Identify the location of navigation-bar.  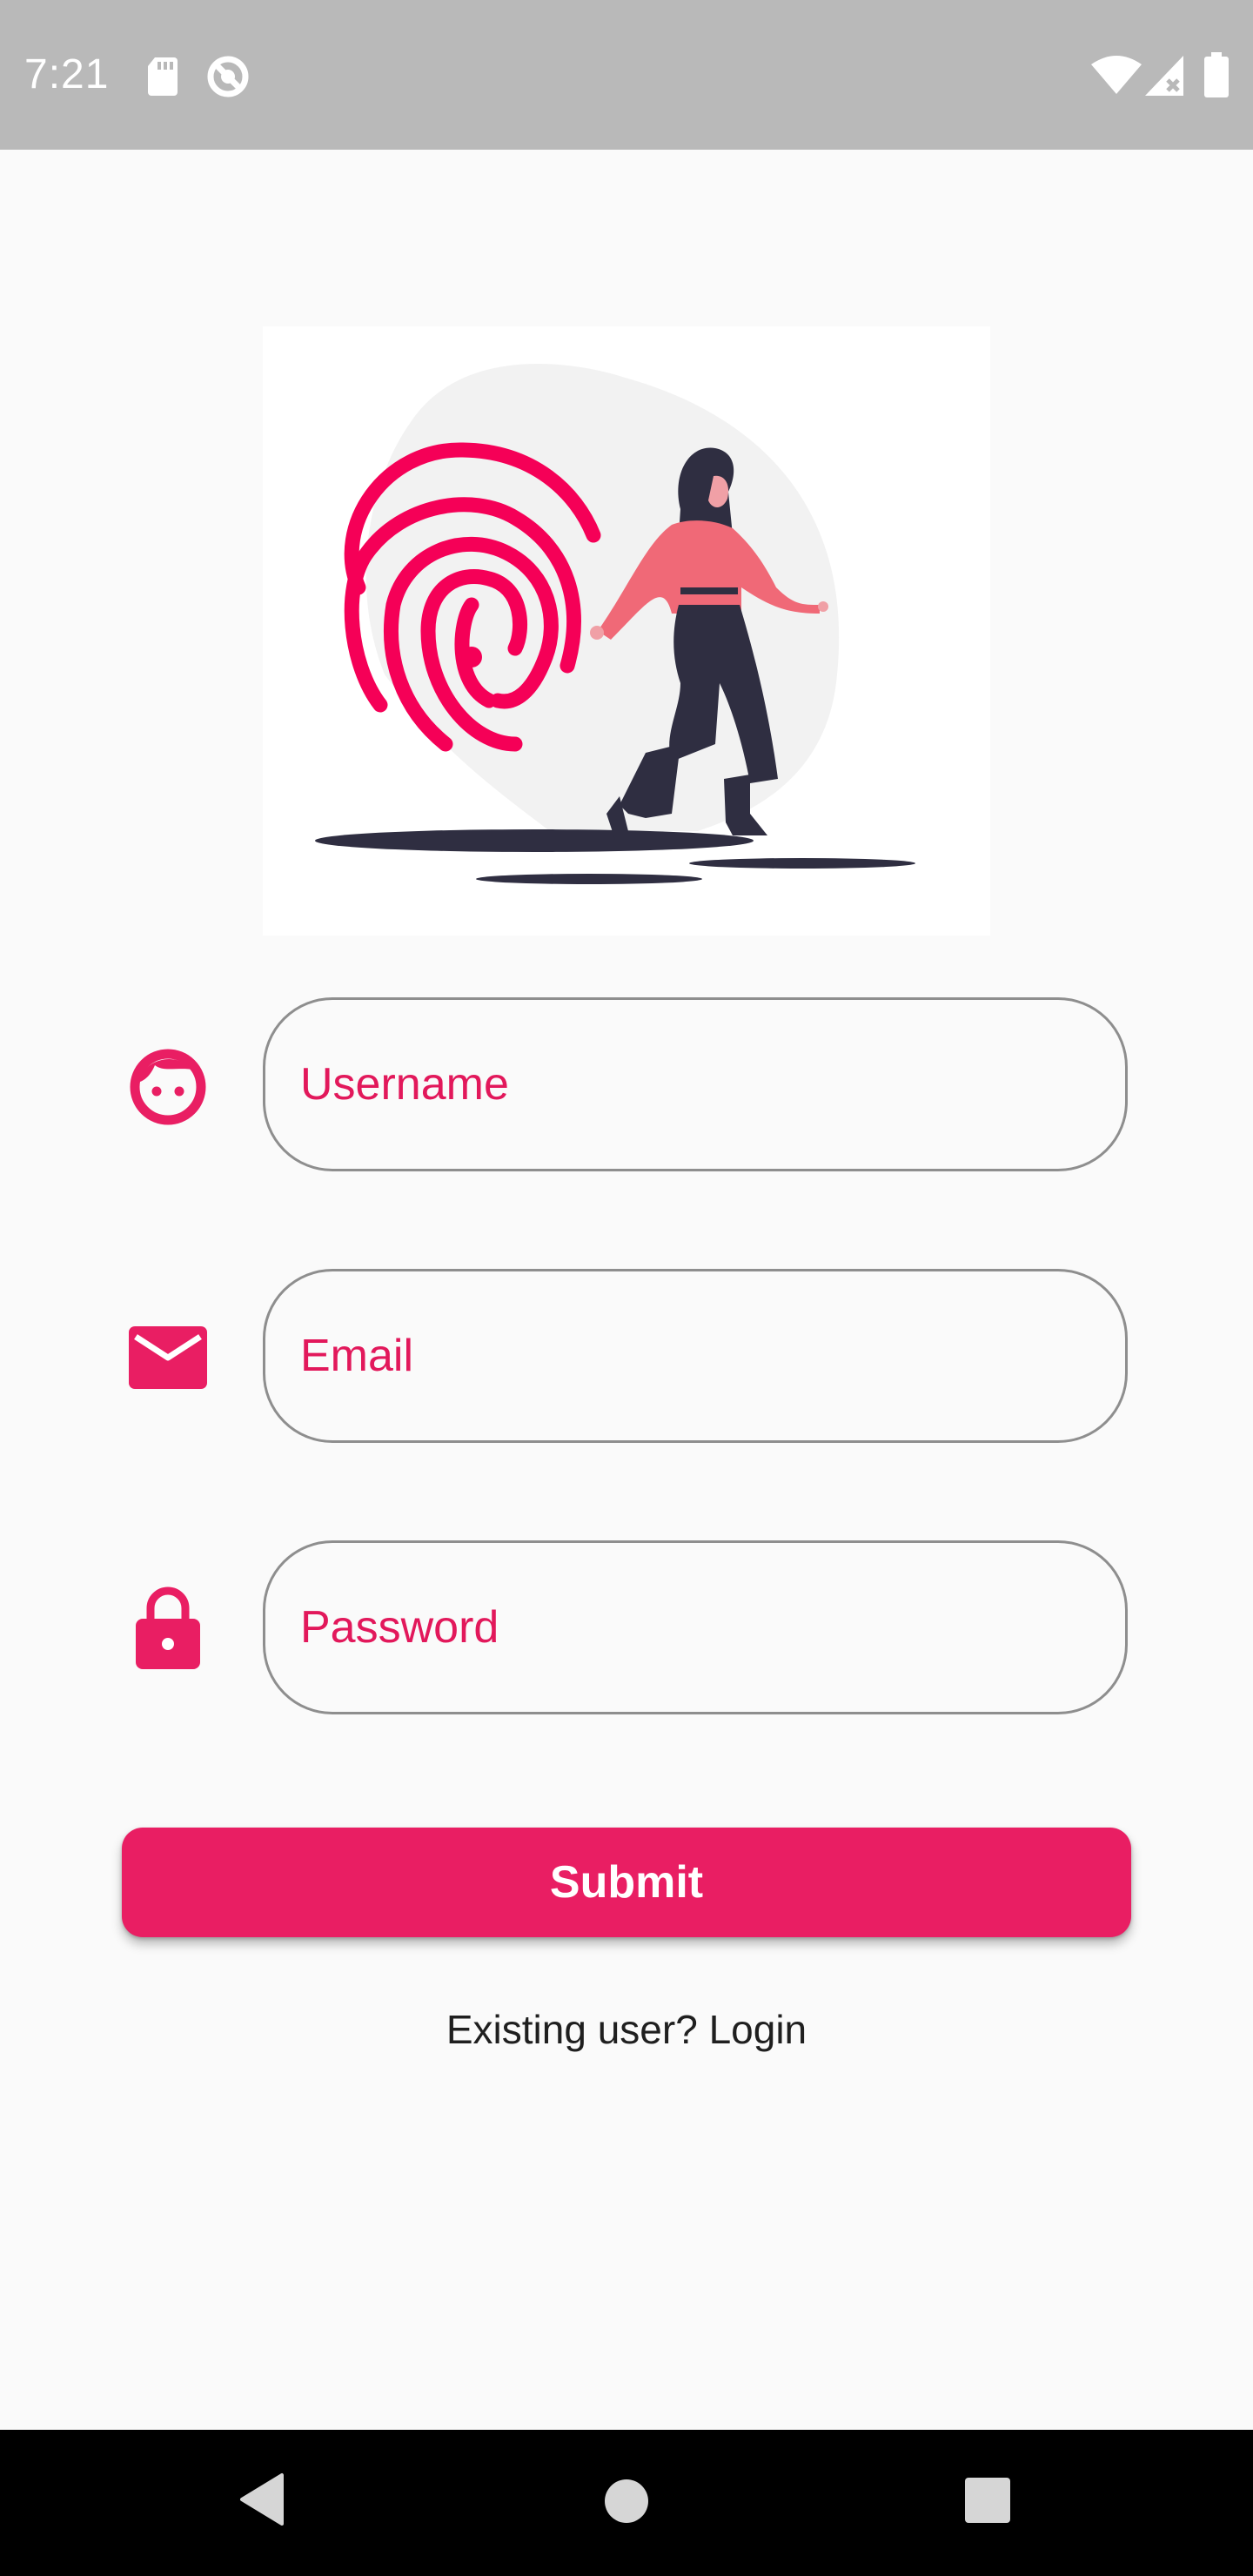
(626, 2503).